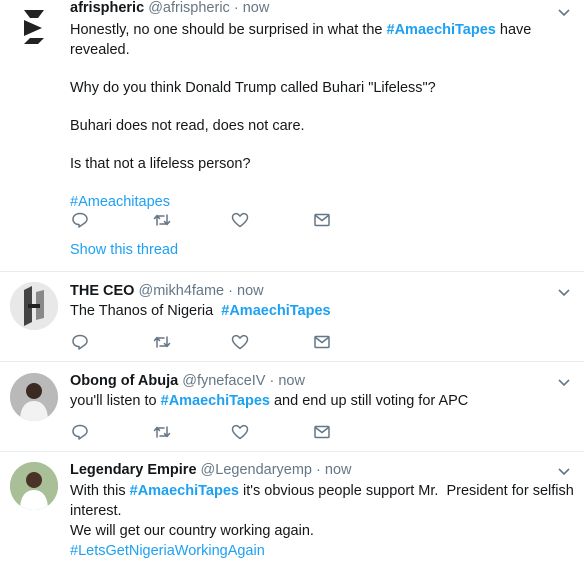 The width and height of the screenshot is (584, 561). What do you see at coordinates (256, 470) in the screenshot?
I see `handle: @Legendaryemp` at bounding box center [256, 470].